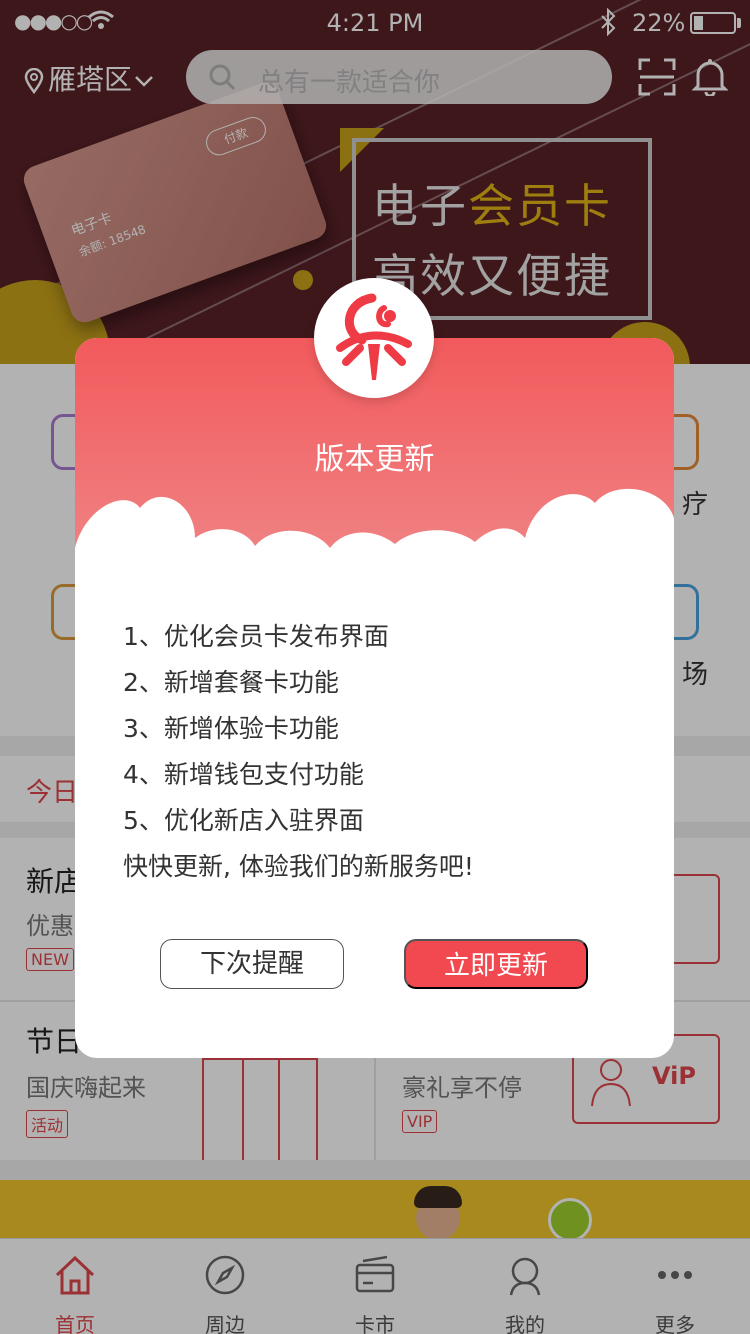 The image size is (750, 1334). I want to click on app-logo, so click(374, 338).